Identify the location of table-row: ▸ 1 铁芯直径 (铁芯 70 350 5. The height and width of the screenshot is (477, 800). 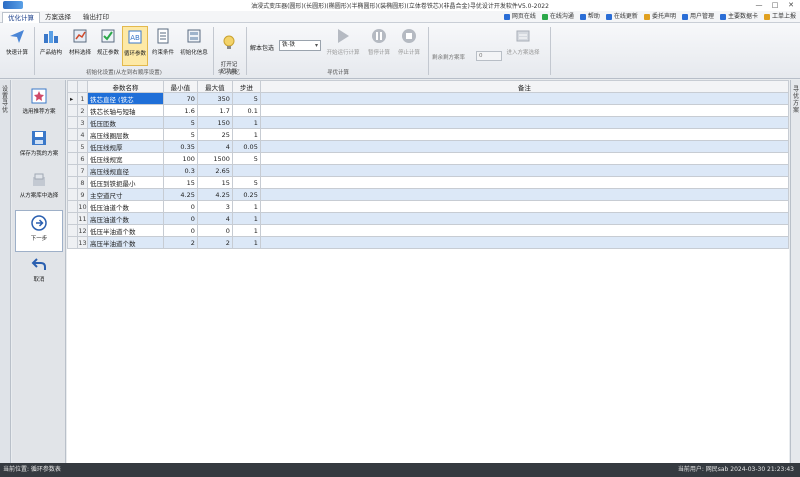
(428, 98).